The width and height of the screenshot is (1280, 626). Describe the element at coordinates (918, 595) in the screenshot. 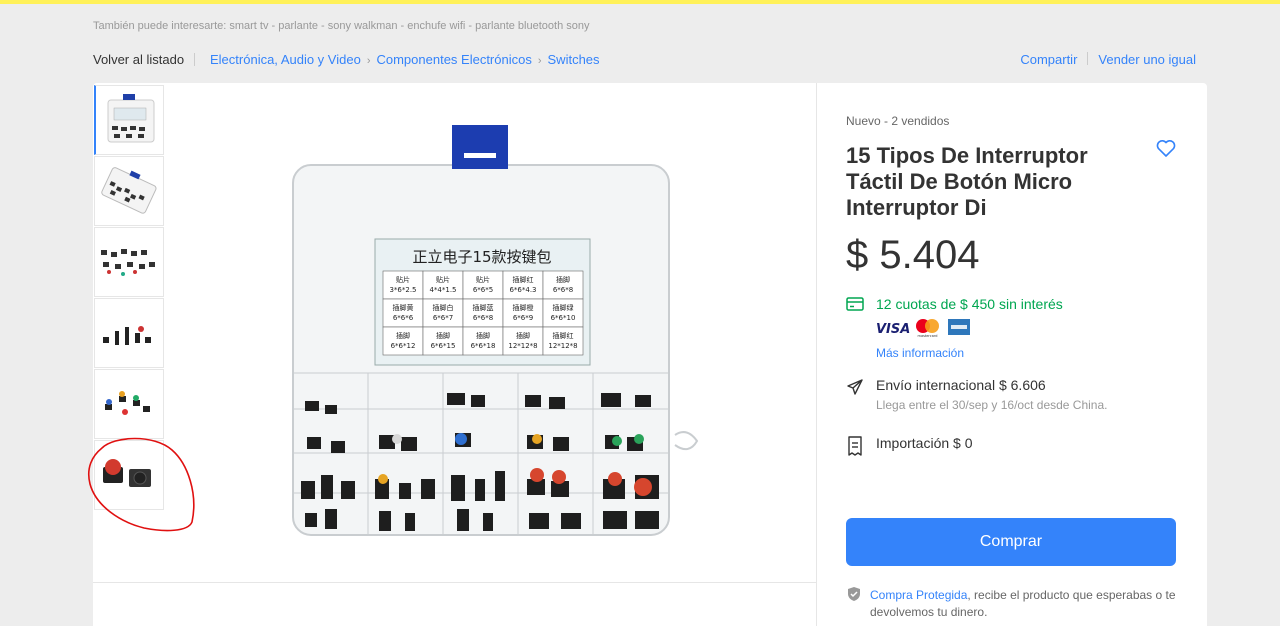

I see `purchase-protection-link: Compra Protegida` at that location.